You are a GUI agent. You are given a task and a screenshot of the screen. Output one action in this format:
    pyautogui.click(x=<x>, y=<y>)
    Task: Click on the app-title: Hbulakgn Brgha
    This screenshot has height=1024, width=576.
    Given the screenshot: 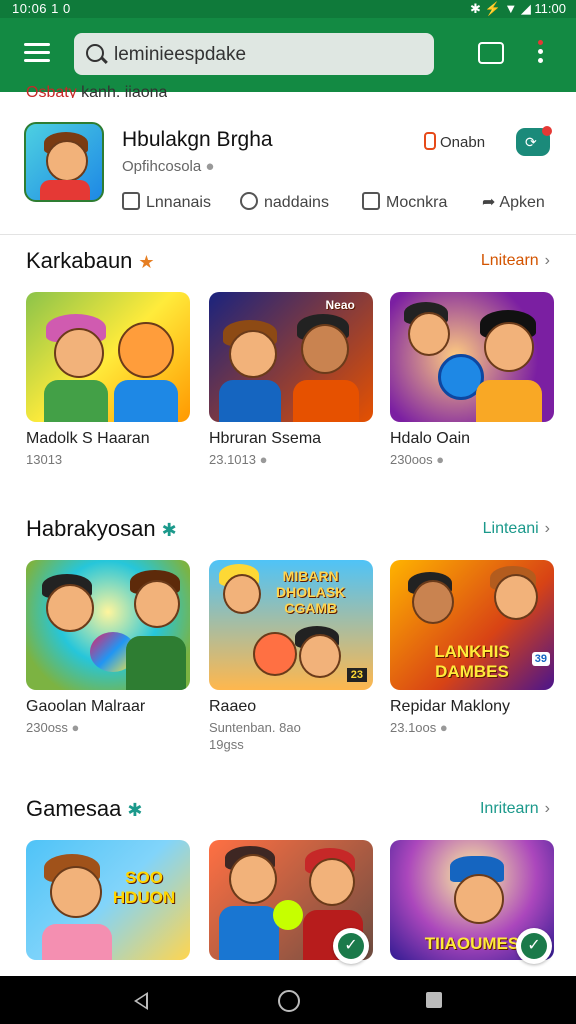 What is the action you would take?
    pyautogui.click(x=197, y=139)
    